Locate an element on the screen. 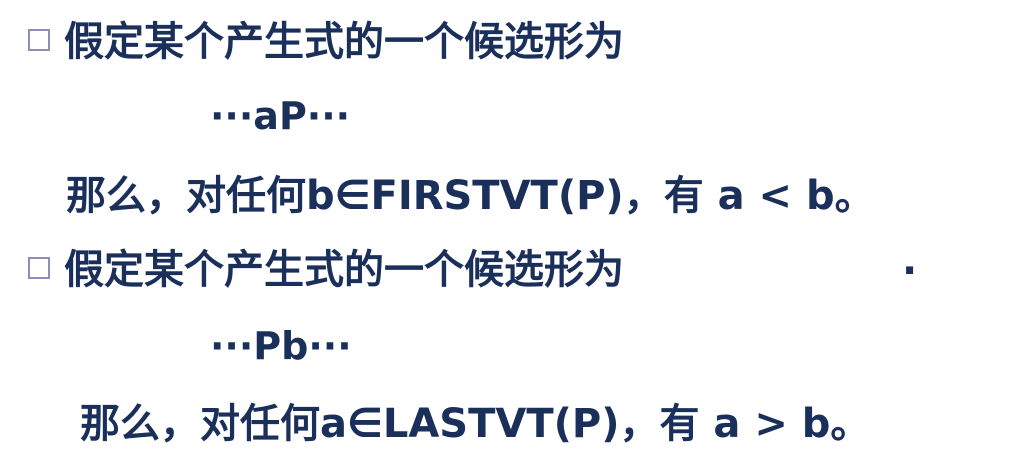 Image resolution: width=1010 pixels, height=474 pixels. item1-conclusion: 那么，对任何b∈FIRSTVT(P)，有 a < b。 is located at coordinates (470, 196).